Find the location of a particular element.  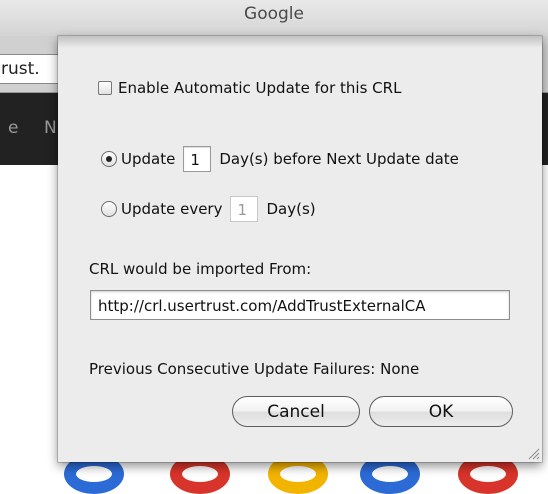

import-label: CRL would be imported From: is located at coordinates (200, 269).